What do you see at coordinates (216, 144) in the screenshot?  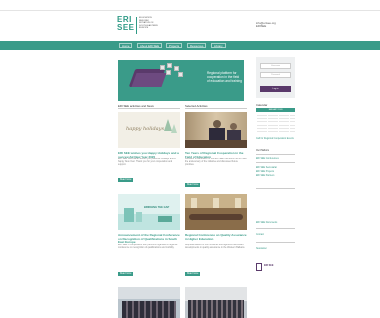 I see `table` at bounding box center [216, 144].